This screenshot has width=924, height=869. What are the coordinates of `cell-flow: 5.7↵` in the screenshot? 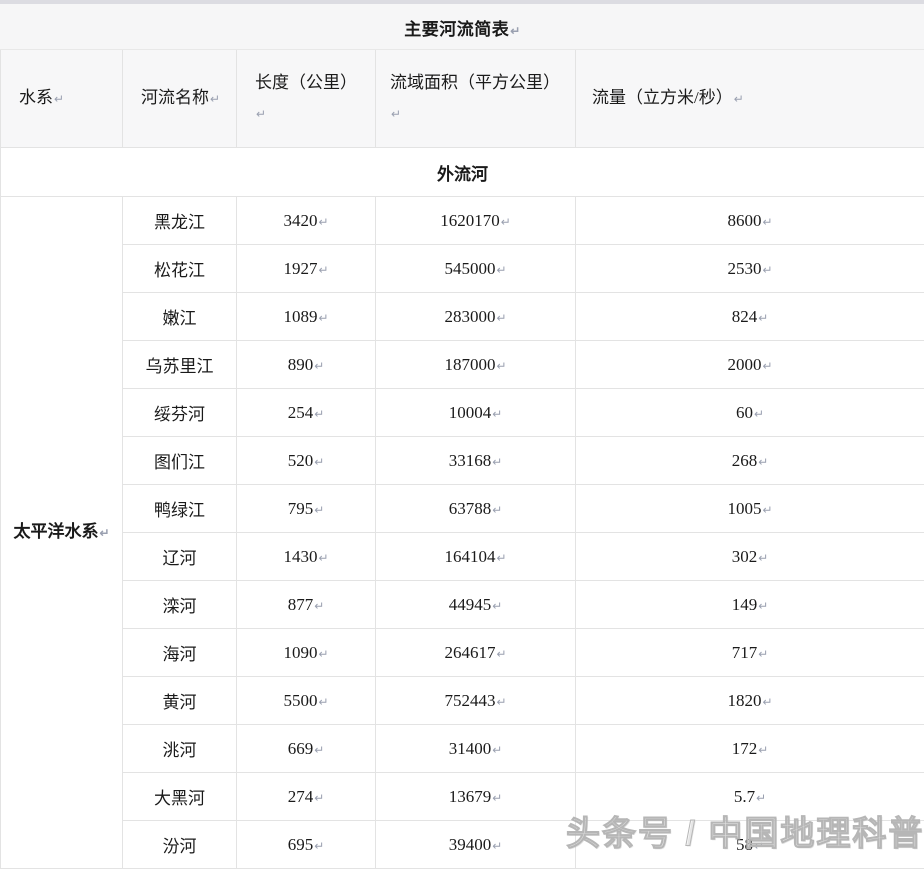 It's located at (750, 797).